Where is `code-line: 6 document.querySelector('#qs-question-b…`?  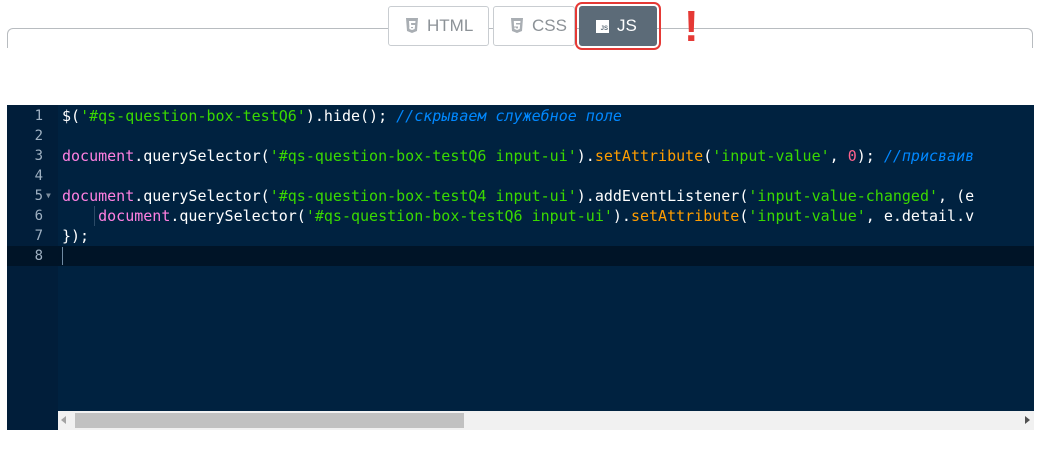
code-line: 6 document.querySelector('#qs-question-b… is located at coordinates (520, 216).